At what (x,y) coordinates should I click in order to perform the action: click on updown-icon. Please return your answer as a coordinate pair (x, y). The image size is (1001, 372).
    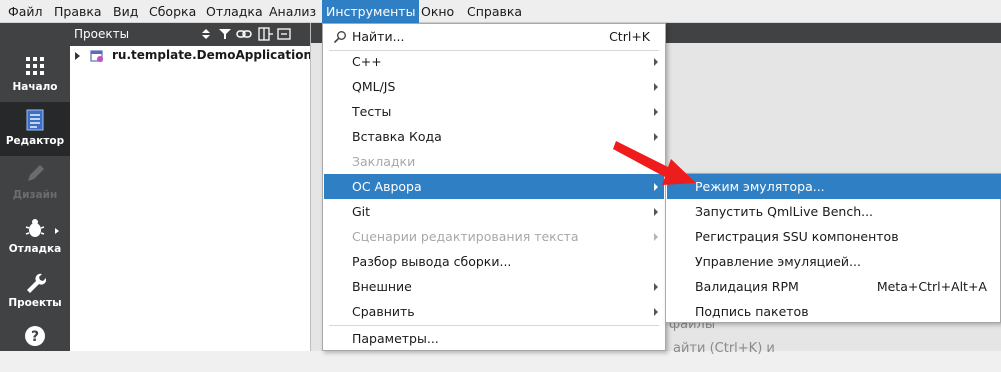
    Looking at the image, I should click on (206, 34).